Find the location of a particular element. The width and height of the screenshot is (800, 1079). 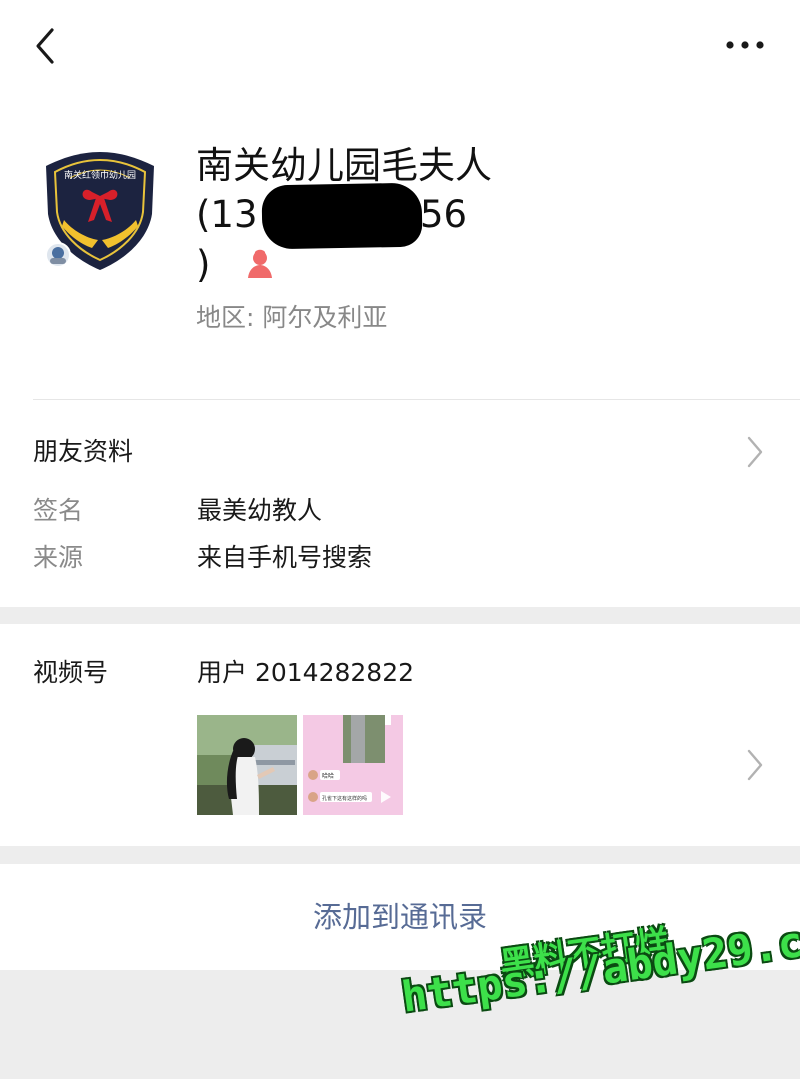

contact-phone-suffix: 56 is located at coordinates (444, 214).